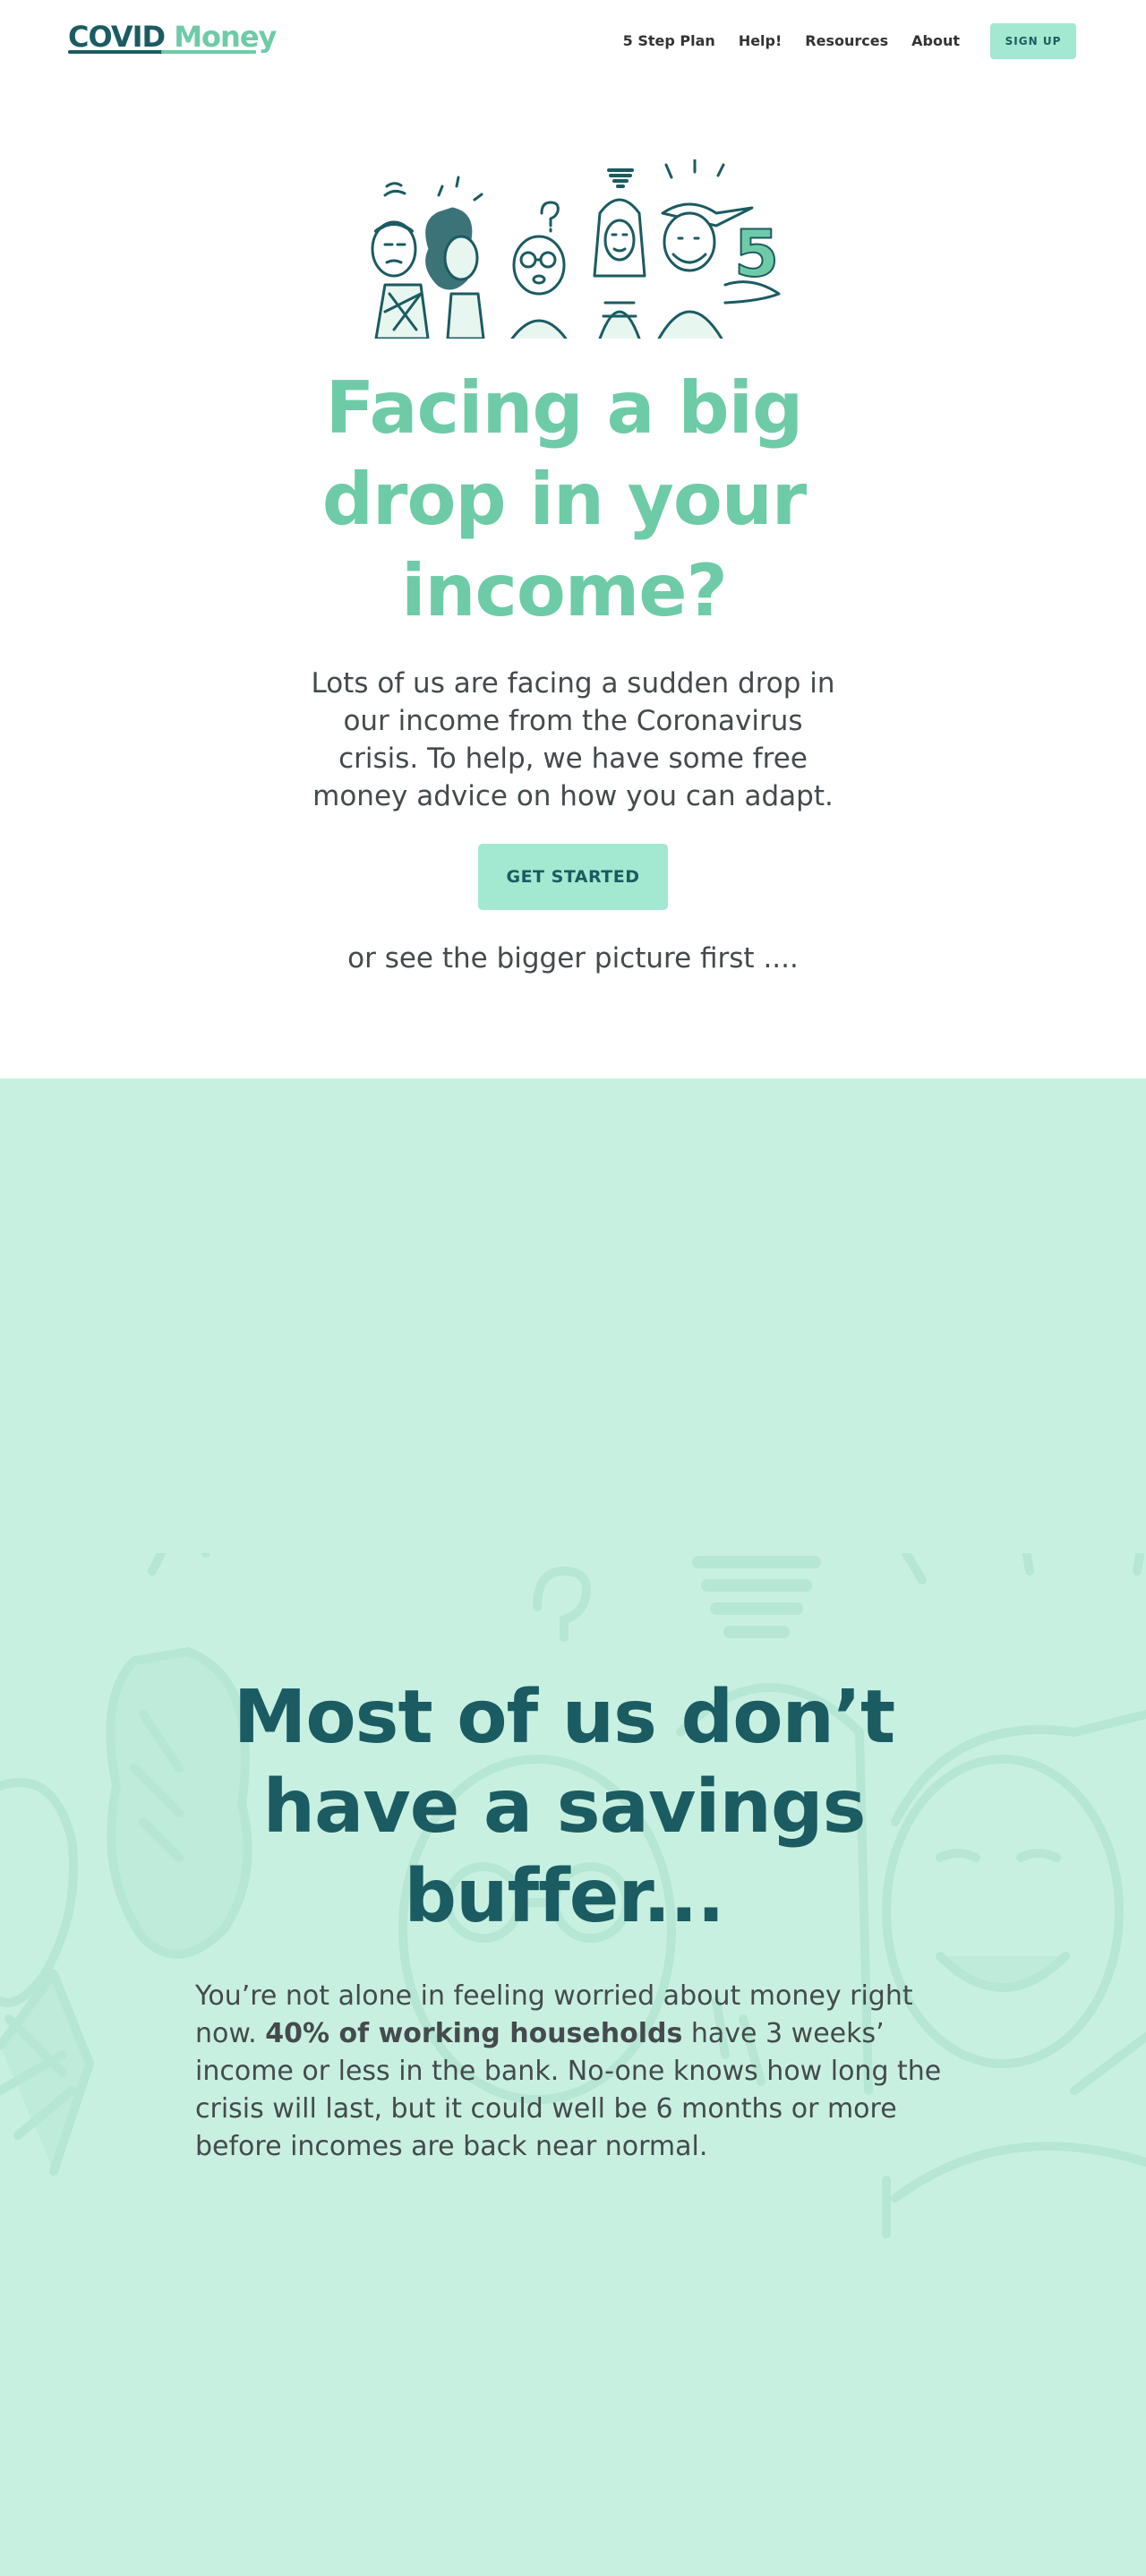 This screenshot has width=1146, height=2576. Describe the element at coordinates (791, 40) in the screenshot. I see `nav-links: 5 Step Plan Help! Resources About` at that location.